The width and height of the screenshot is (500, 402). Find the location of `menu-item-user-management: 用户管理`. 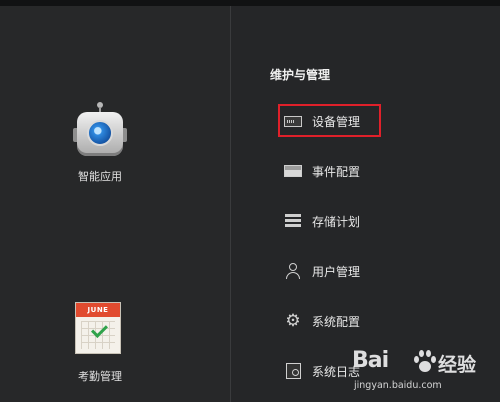

menu-item-user-management: 用户管理 is located at coordinates (338, 271).